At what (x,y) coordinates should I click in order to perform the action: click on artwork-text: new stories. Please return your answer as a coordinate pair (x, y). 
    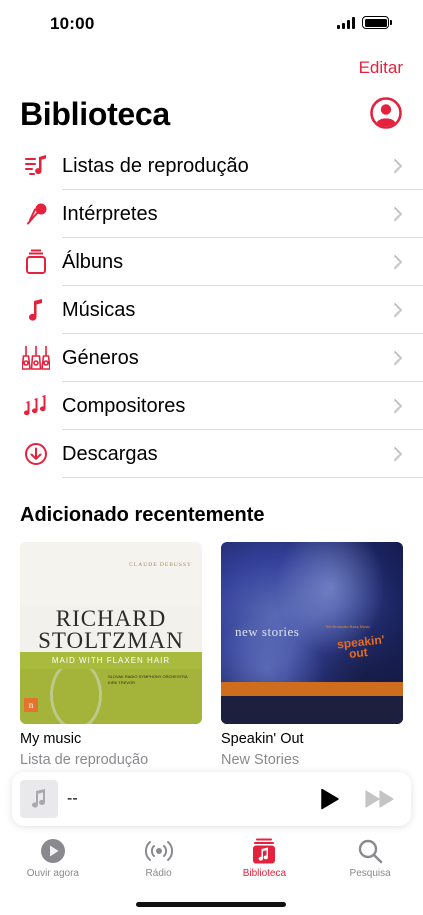
    Looking at the image, I should click on (267, 631).